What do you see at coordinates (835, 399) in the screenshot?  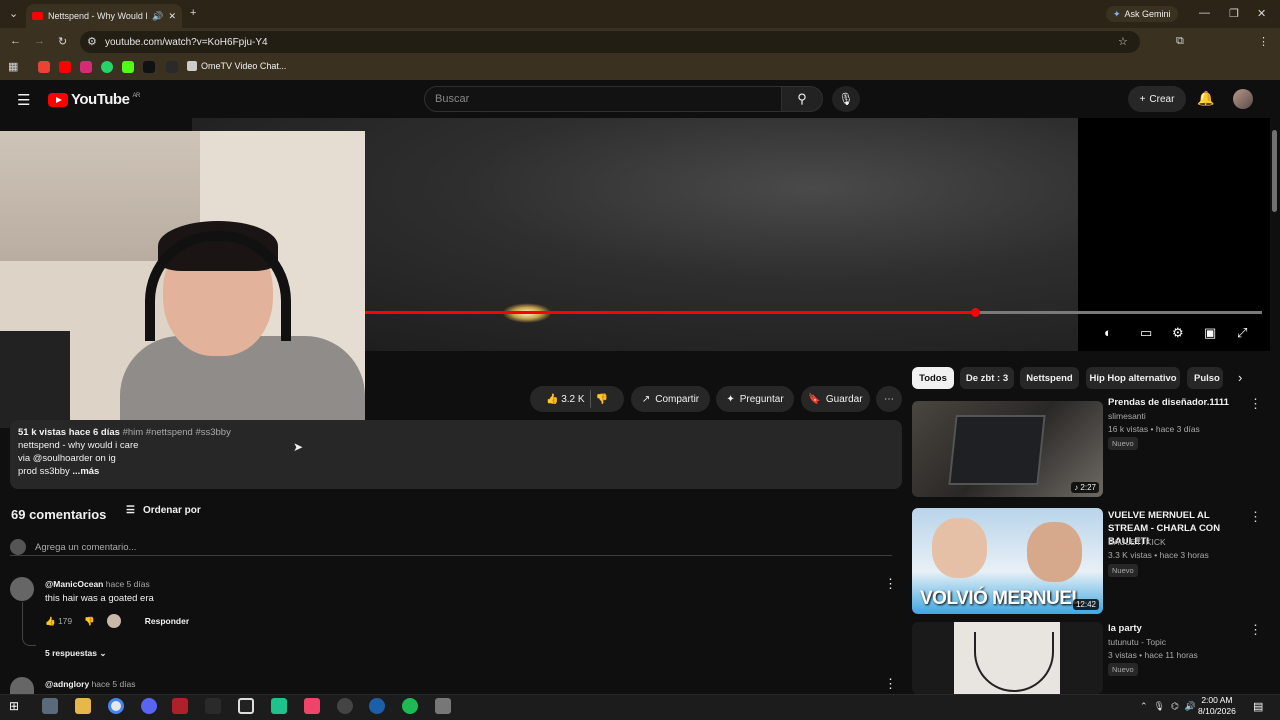 I see `save-button: 🔖 Guardar` at bounding box center [835, 399].